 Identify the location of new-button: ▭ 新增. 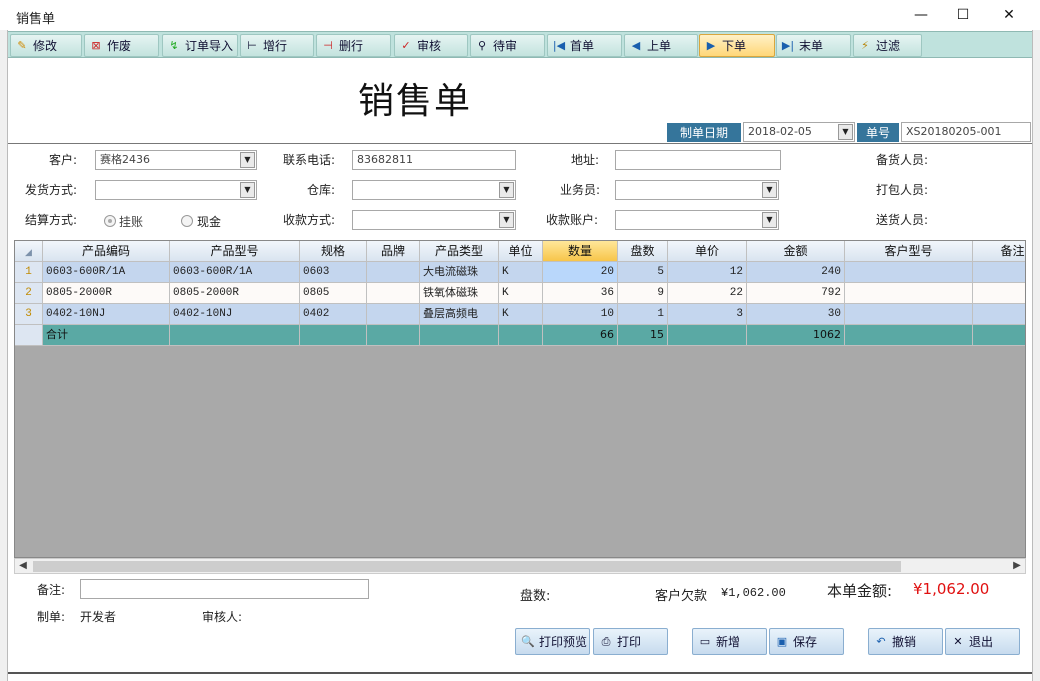
(729, 641).